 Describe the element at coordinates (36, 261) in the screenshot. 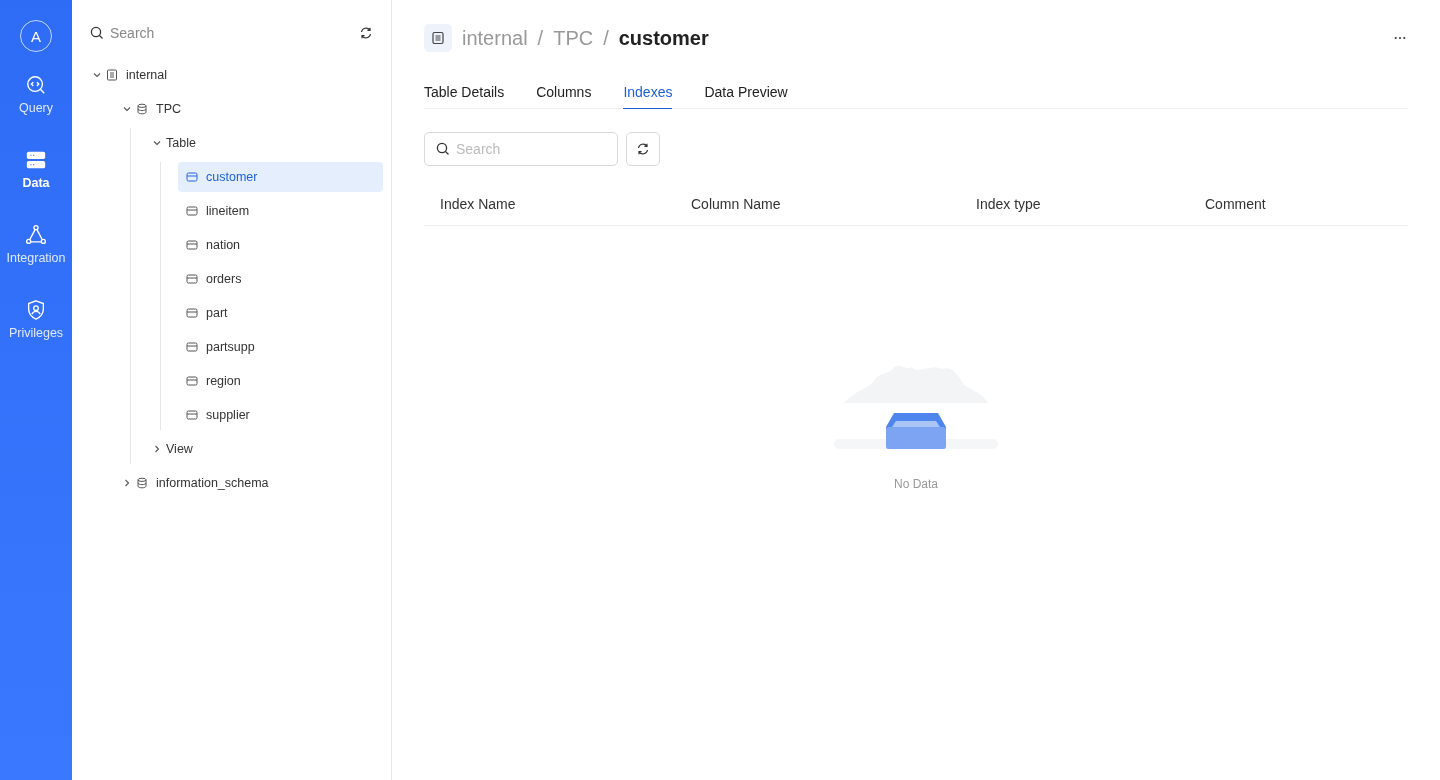

I see `nav-item: Integration` at that location.